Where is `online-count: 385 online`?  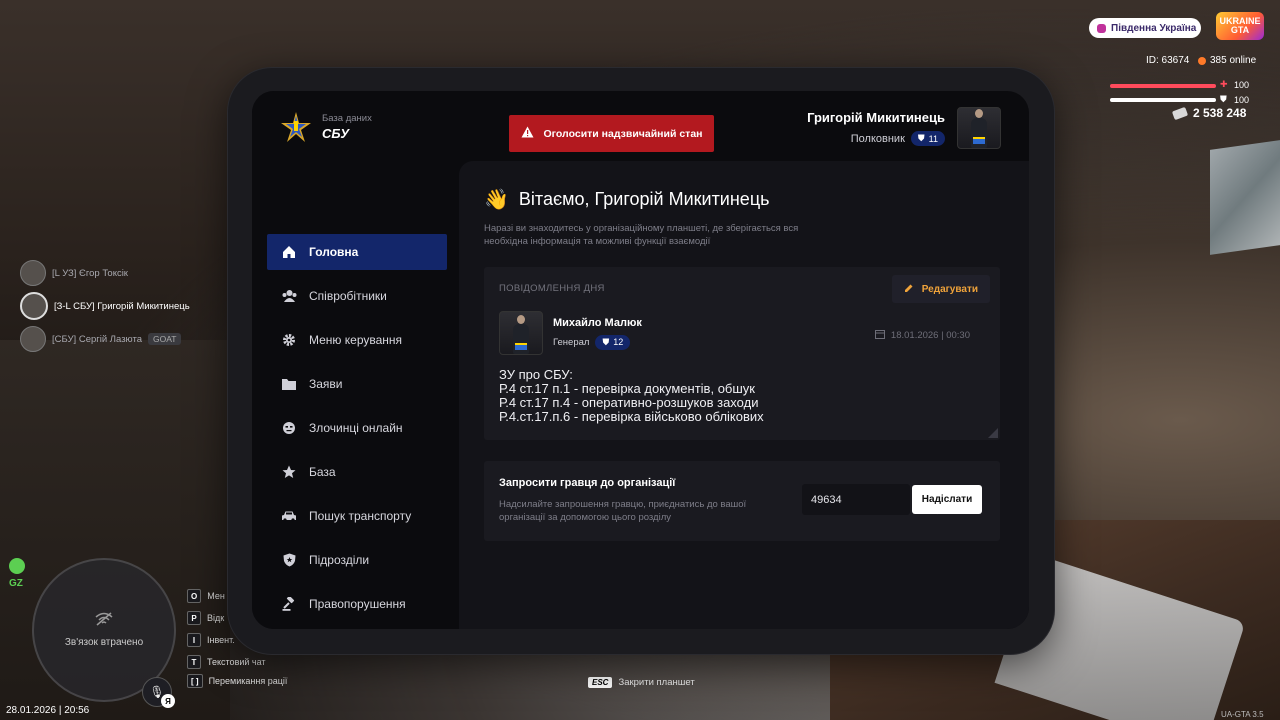 online-count: 385 online is located at coordinates (1227, 60).